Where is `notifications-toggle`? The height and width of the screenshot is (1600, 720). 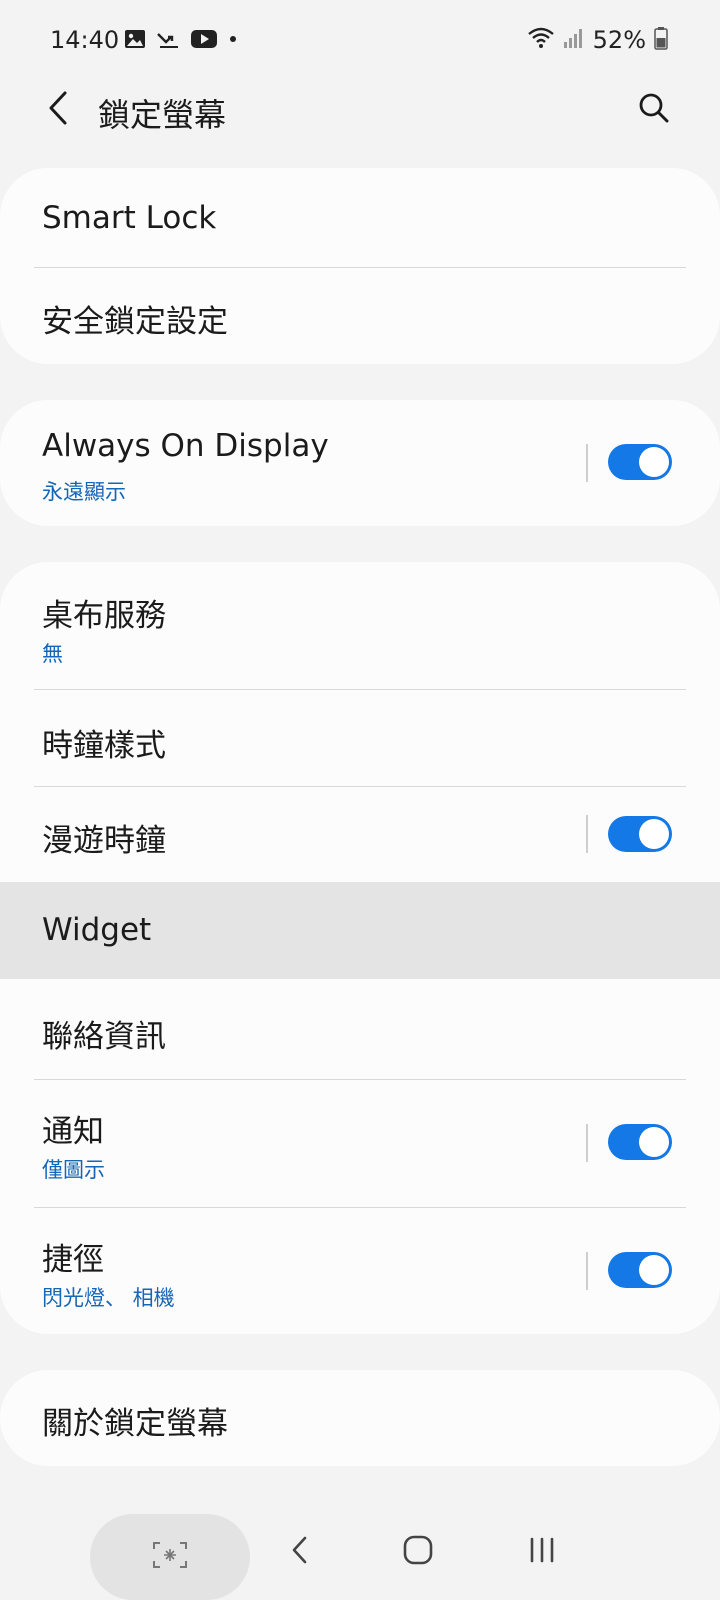 notifications-toggle is located at coordinates (640, 1142).